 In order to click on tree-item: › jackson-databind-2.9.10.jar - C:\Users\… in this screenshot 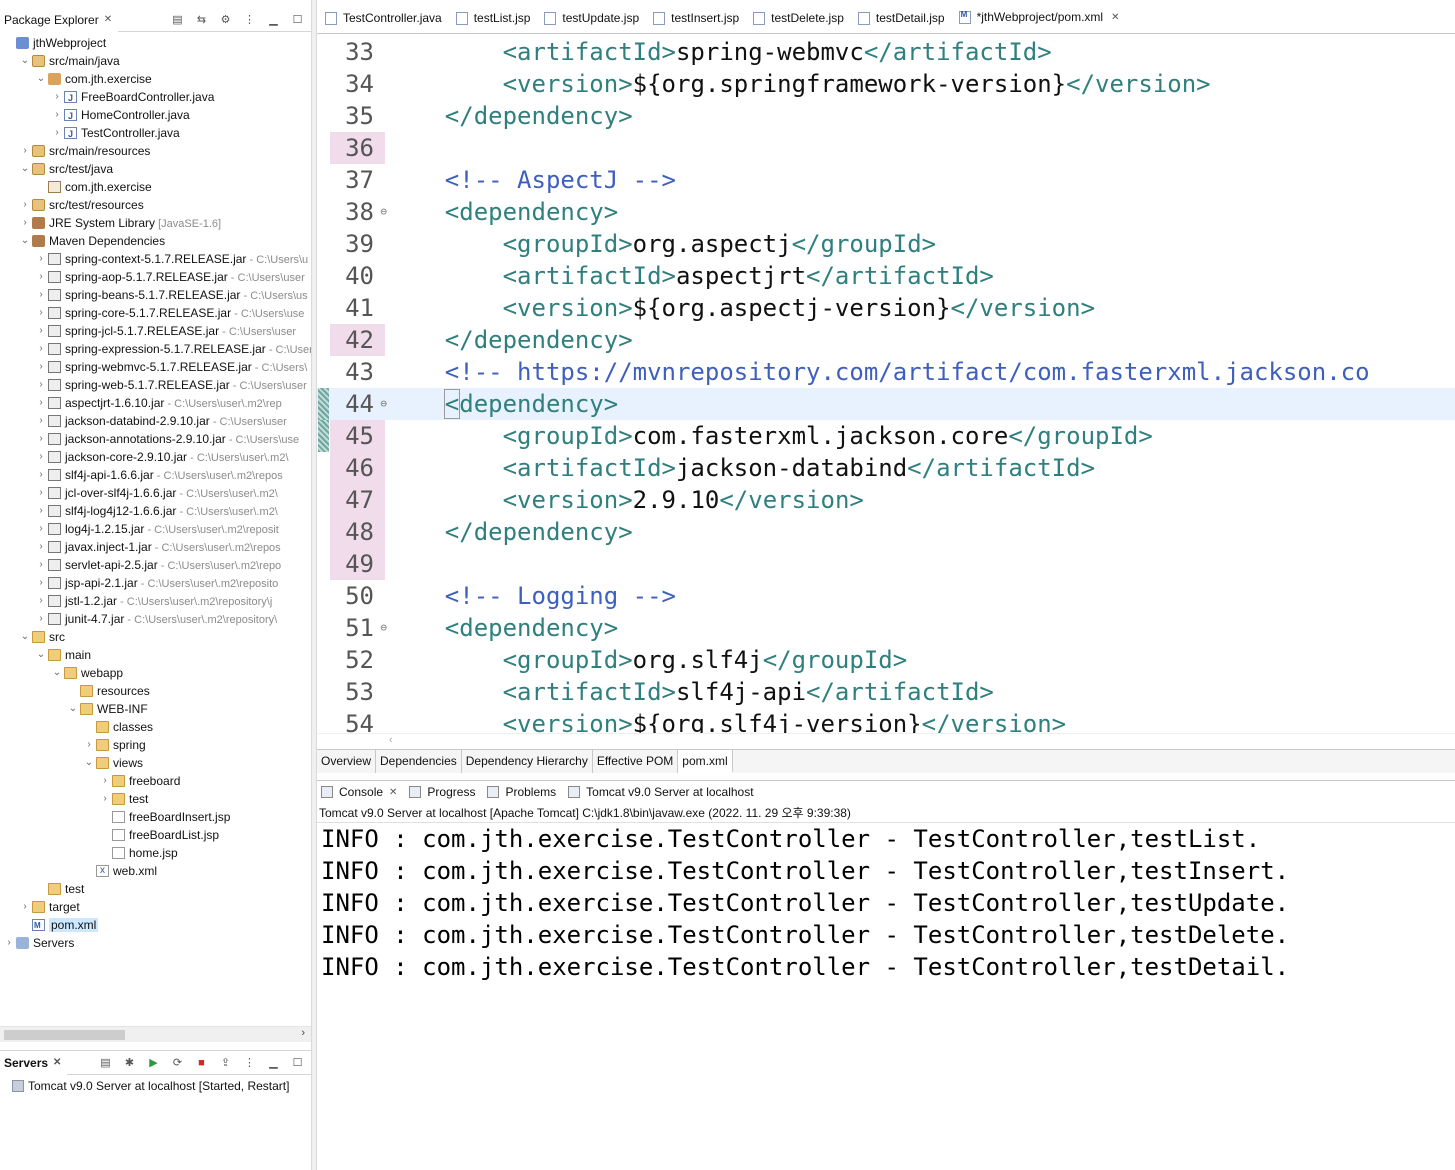, I will do `click(155, 421)`.